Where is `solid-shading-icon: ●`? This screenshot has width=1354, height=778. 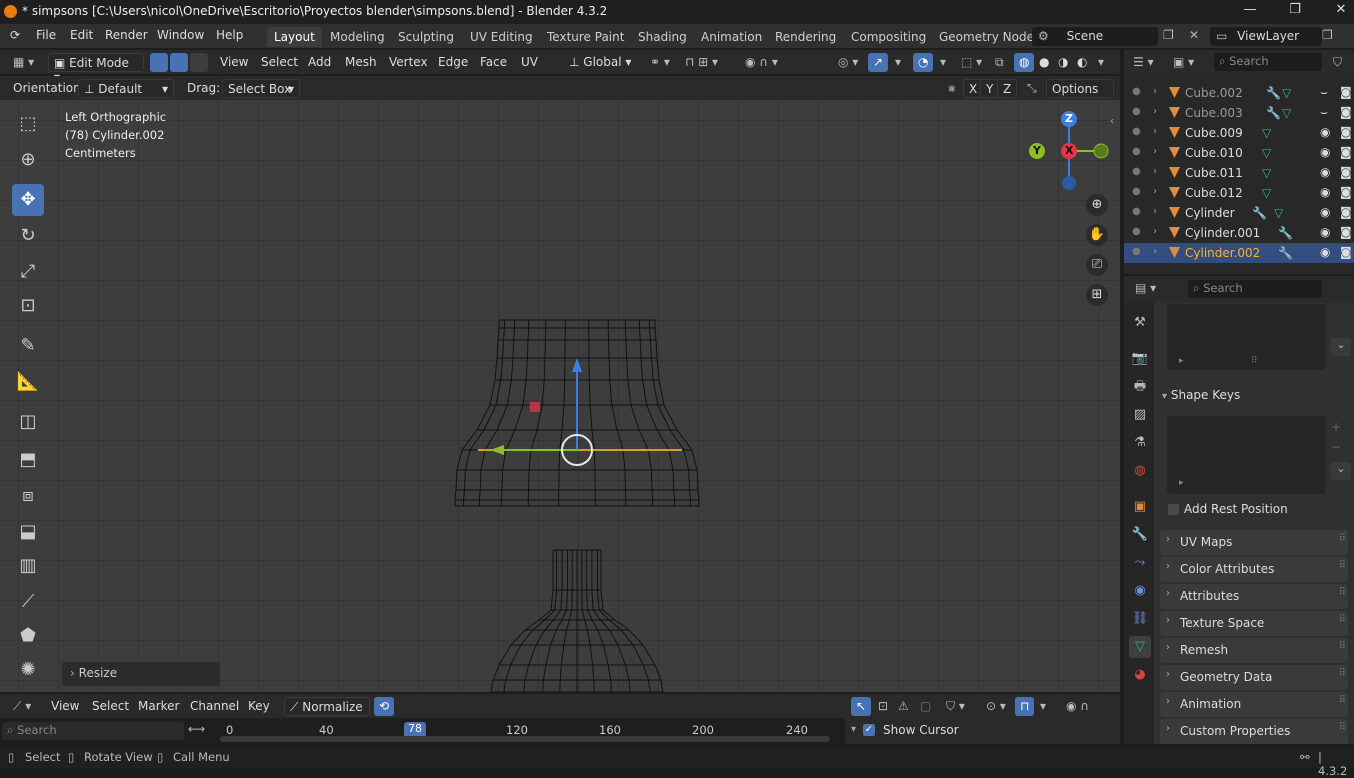 solid-shading-icon: ● is located at coordinates (1044, 62).